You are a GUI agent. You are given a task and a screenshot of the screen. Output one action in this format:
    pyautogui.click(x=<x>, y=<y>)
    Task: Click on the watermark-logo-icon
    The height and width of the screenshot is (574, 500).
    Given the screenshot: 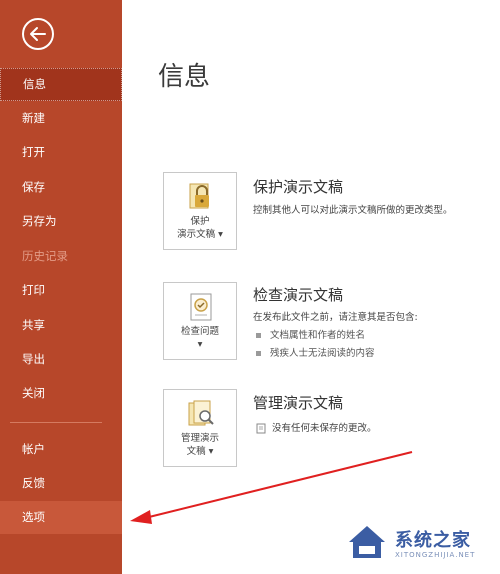 What is the action you would take?
    pyautogui.click(x=367, y=542)
    